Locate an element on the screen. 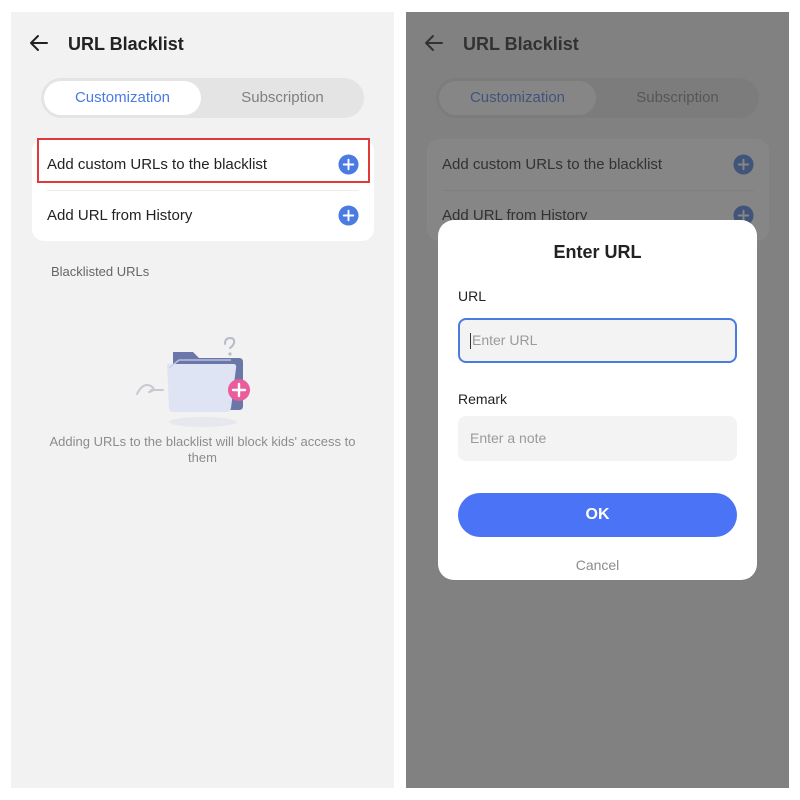  page-title: URL Blacklist is located at coordinates (126, 44).